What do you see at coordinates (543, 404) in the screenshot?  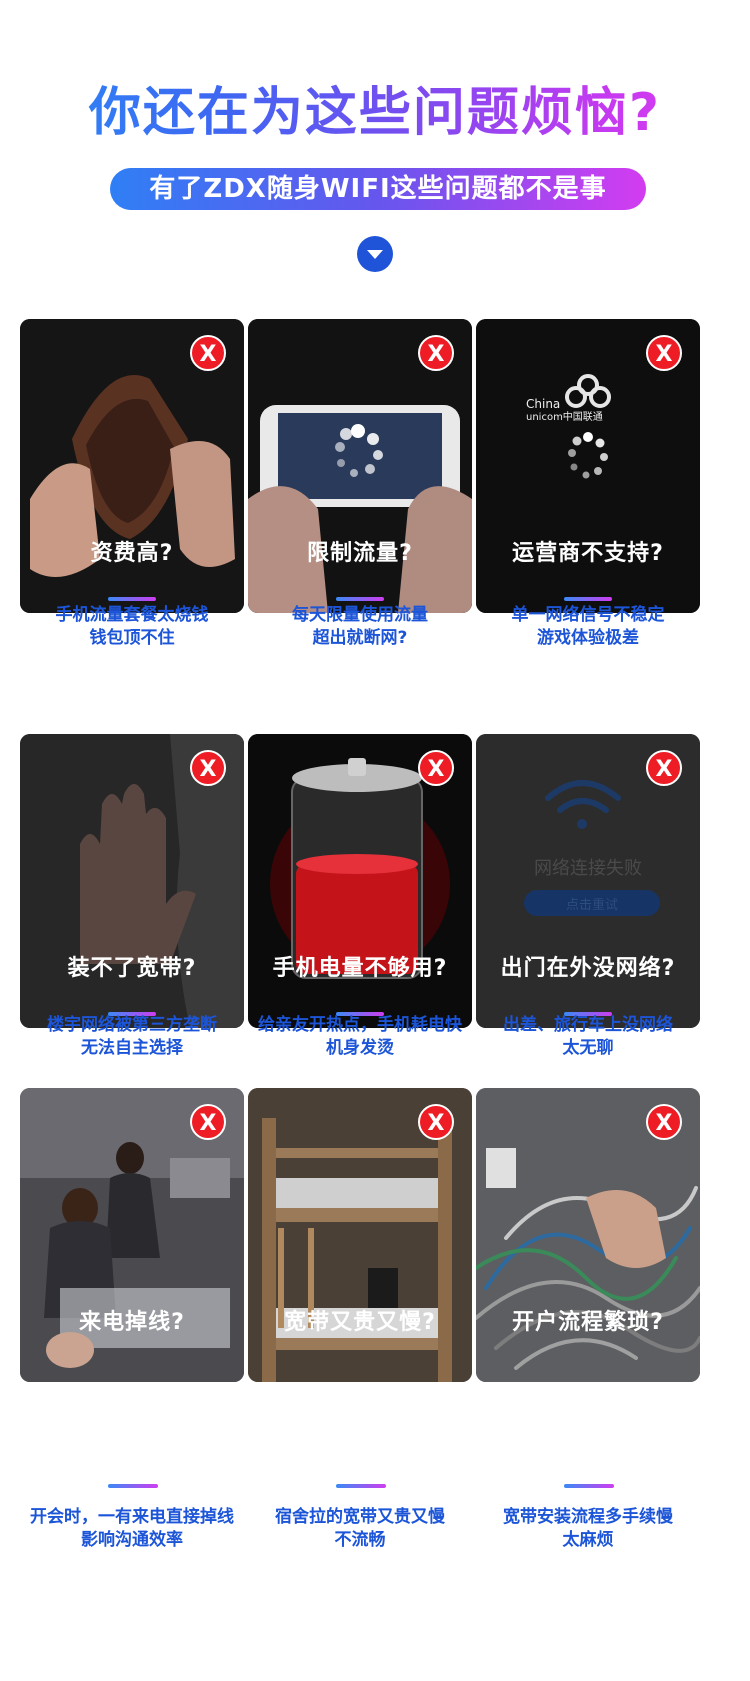 I see `unicom-line1: China` at bounding box center [543, 404].